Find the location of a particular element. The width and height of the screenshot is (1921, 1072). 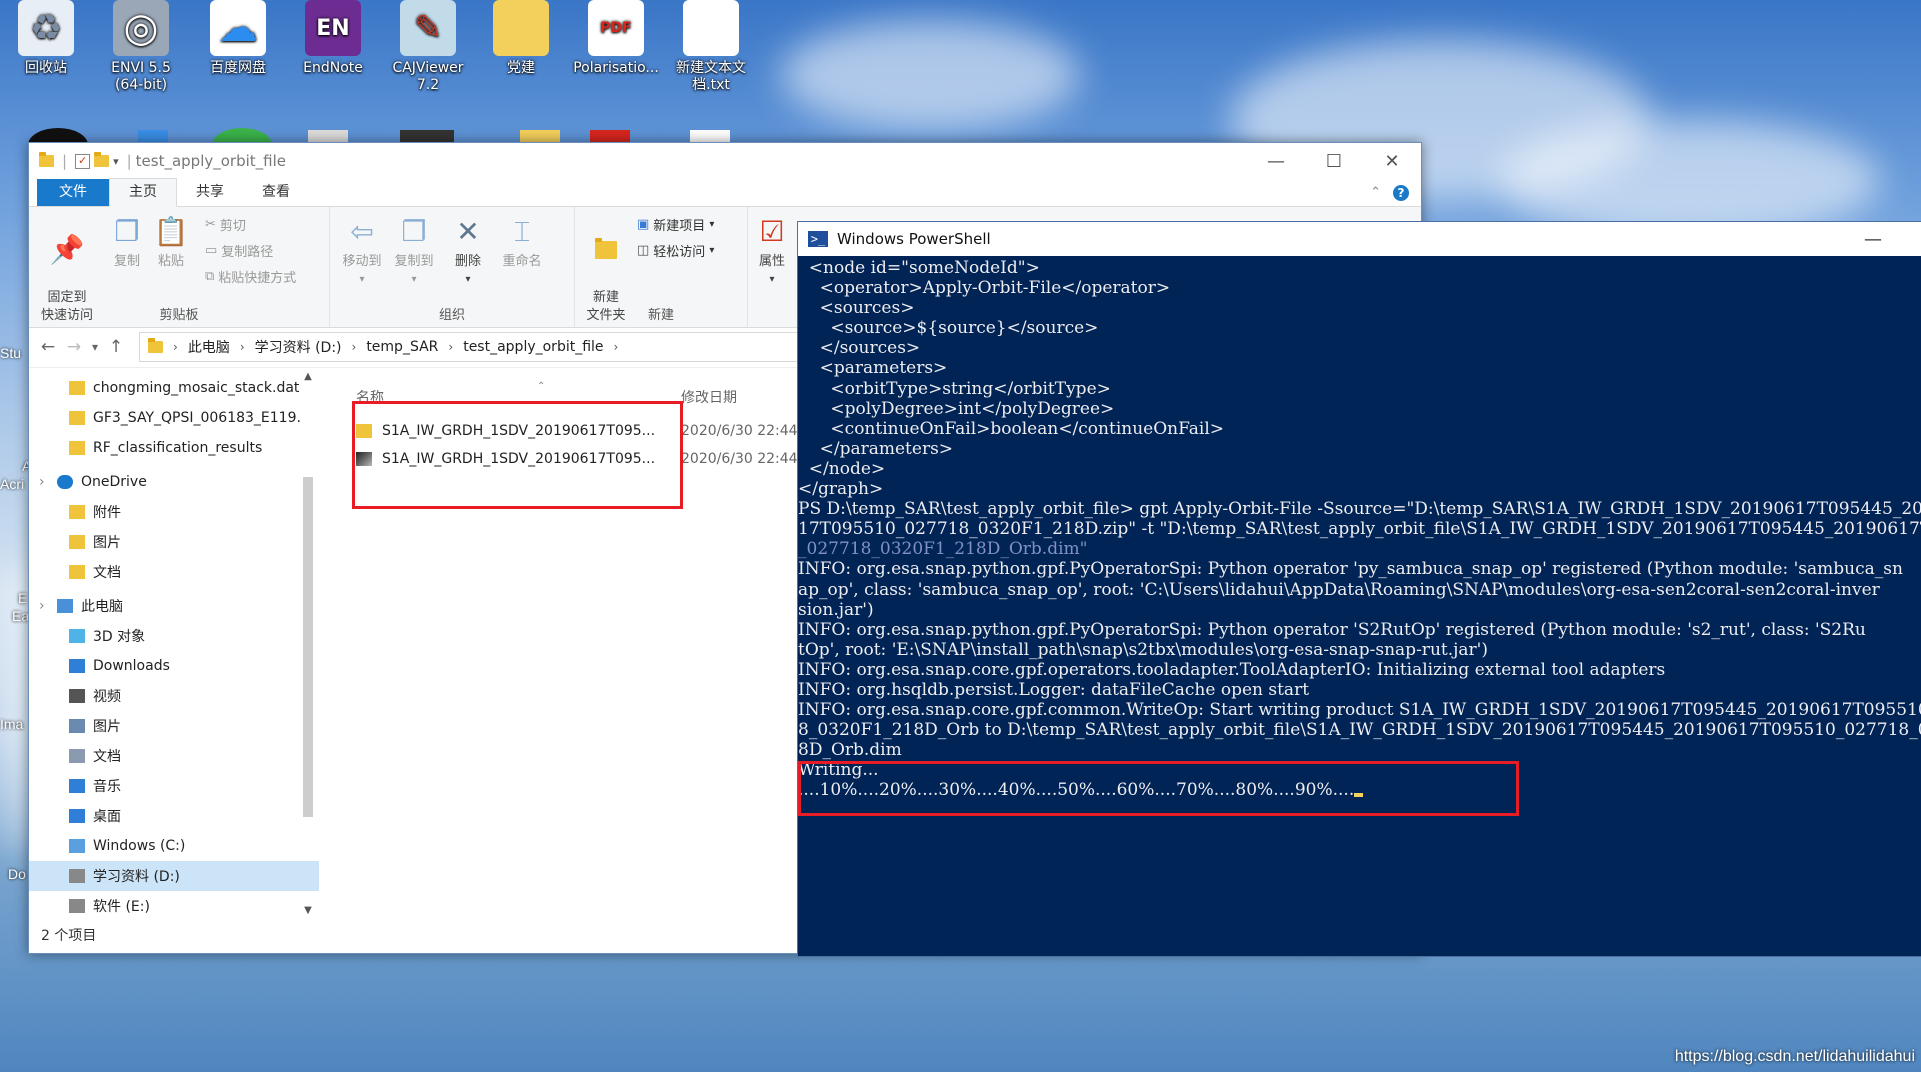

console-text: <source>${source}</source> is located at coordinates (948, 328).